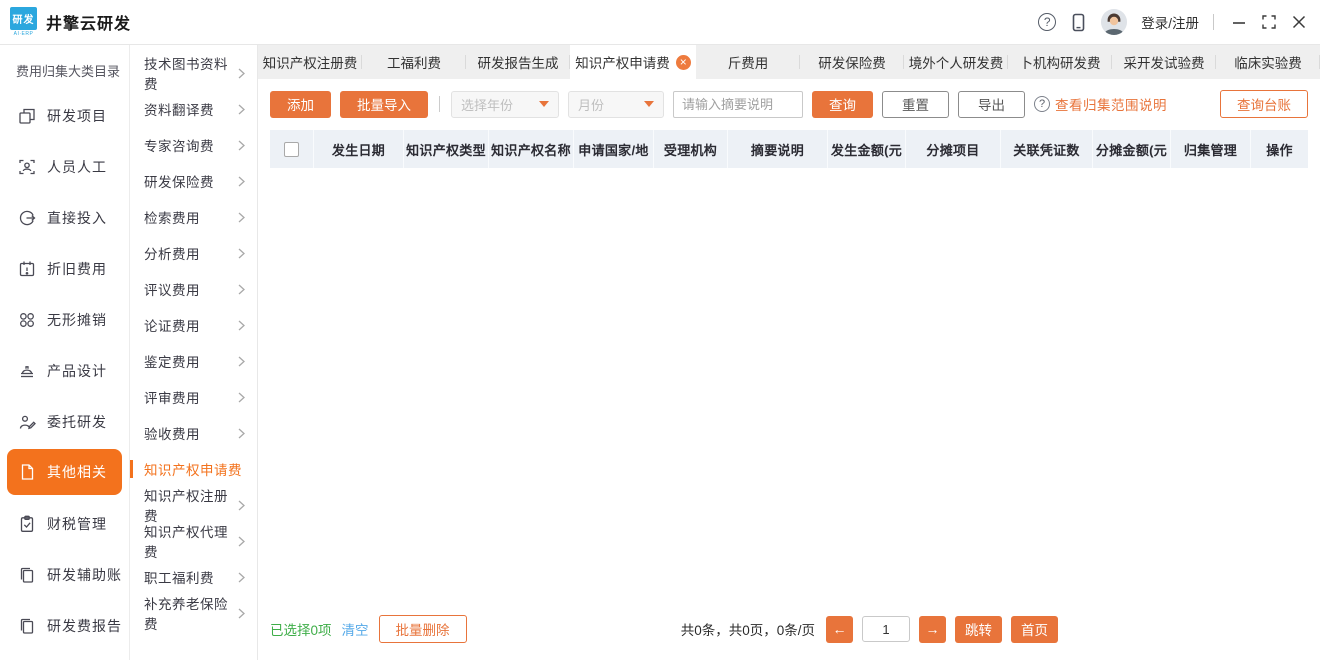  I want to click on person-scan-icon, so click(27, 166).